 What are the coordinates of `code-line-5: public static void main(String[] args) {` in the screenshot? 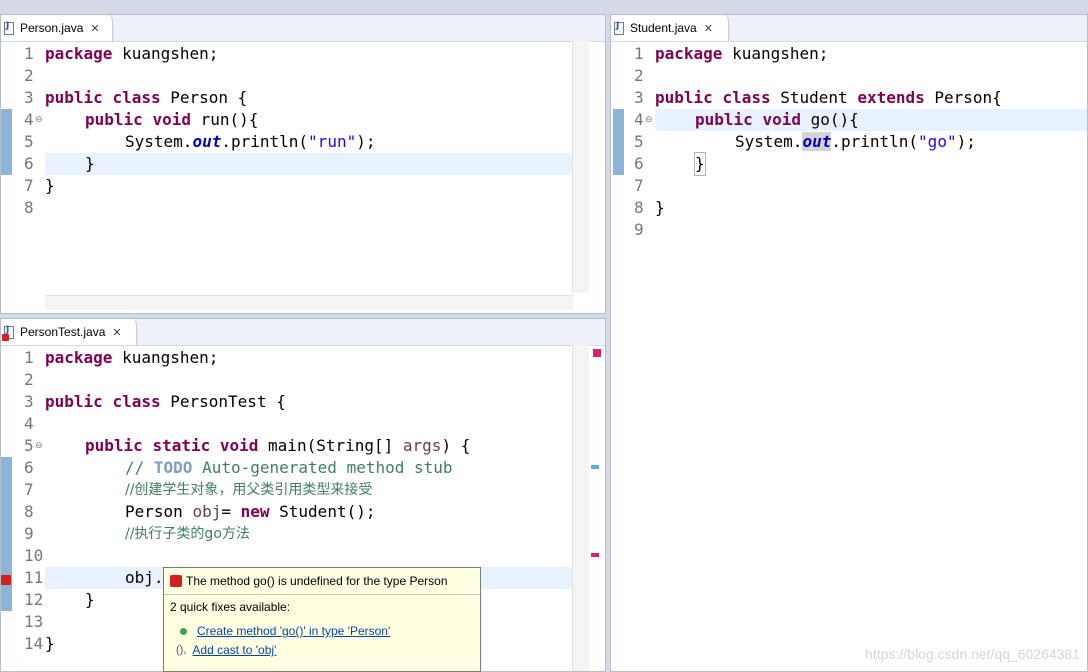 It's located at (278, 445).